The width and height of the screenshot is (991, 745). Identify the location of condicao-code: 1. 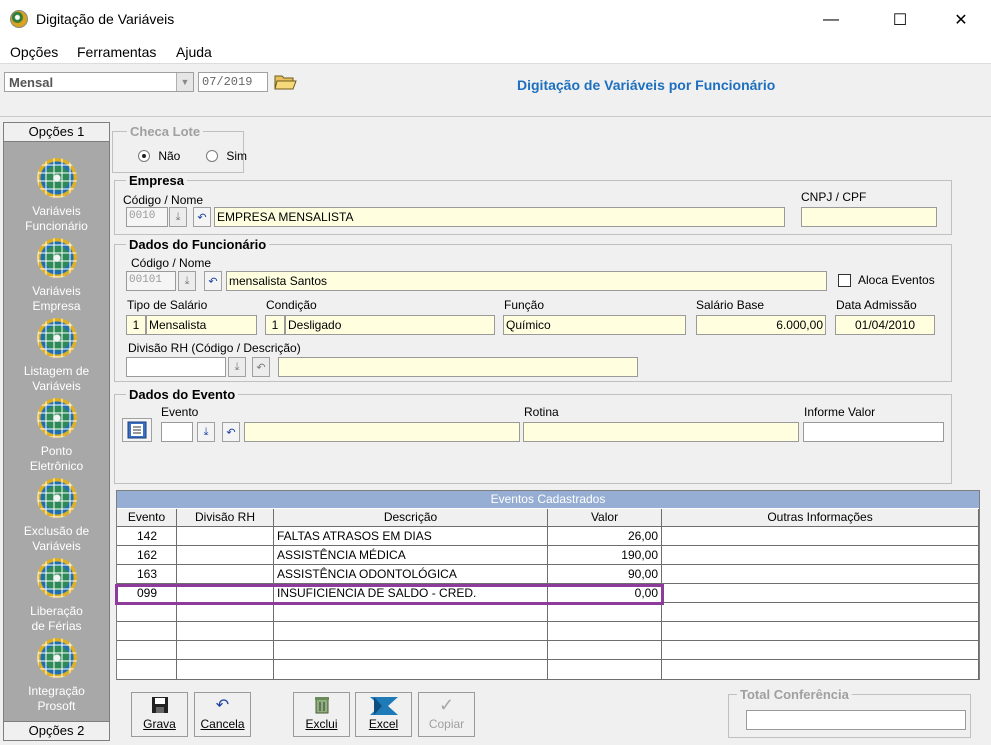
(275, 325).